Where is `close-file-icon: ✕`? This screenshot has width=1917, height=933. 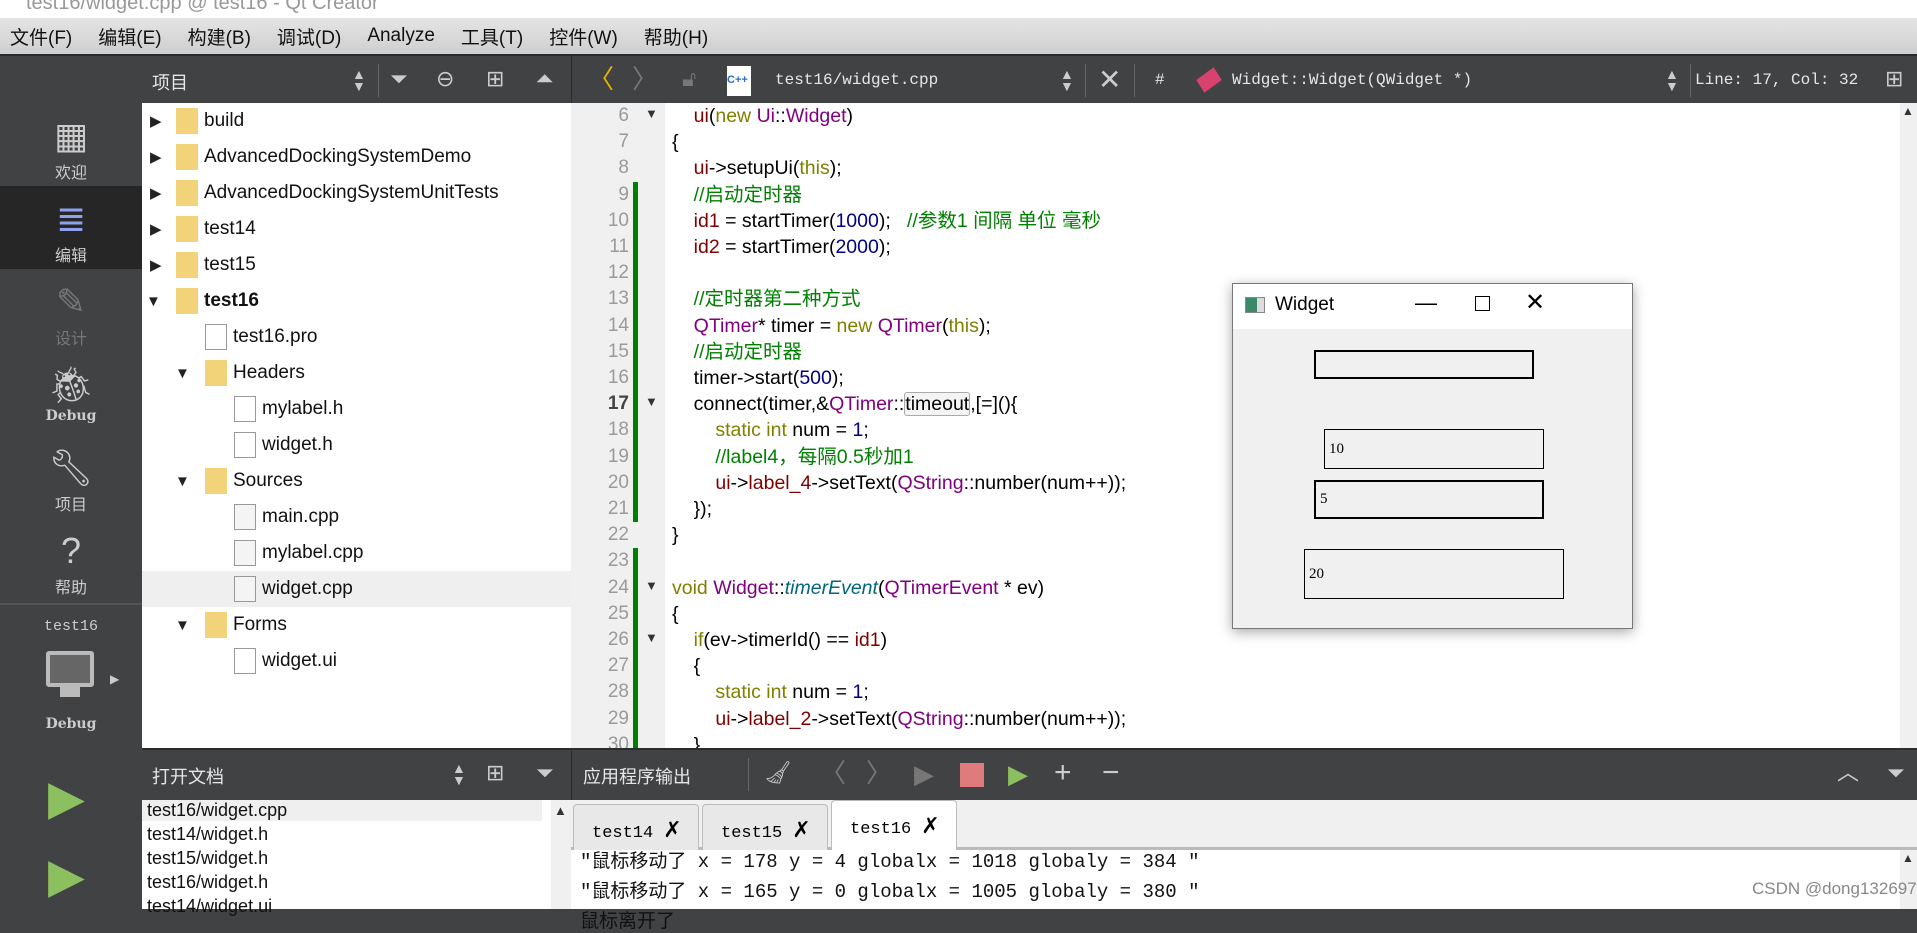
close-file-icon: ✕ is located at coordinates (1109, 80).